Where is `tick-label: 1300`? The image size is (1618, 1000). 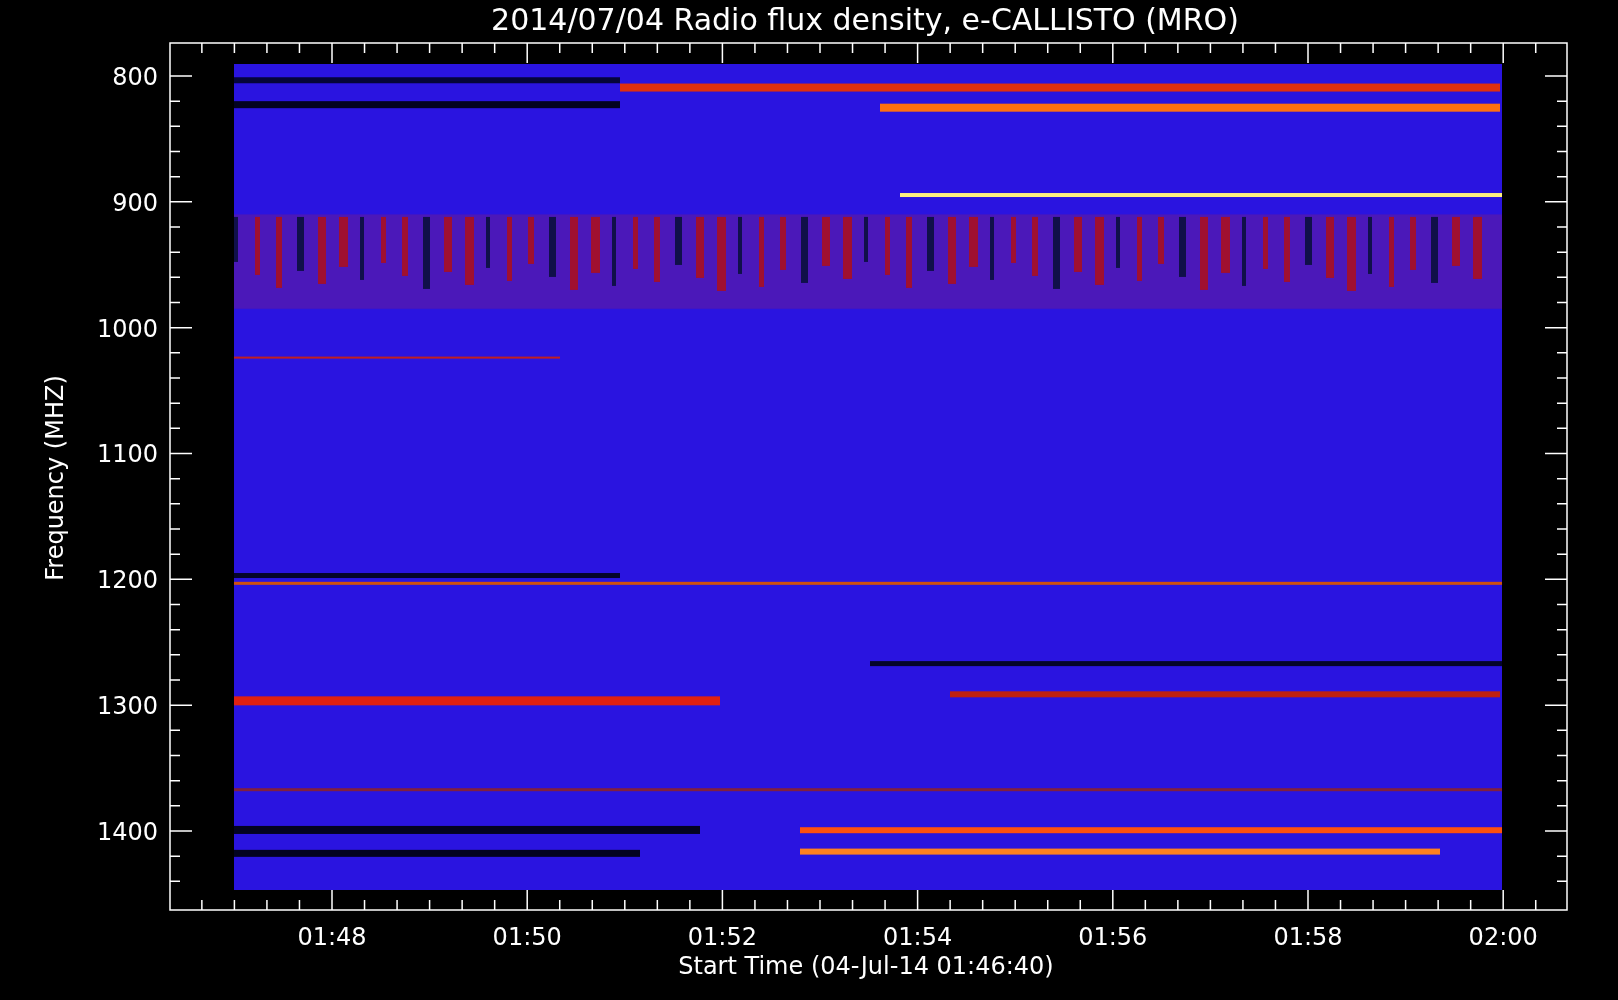
tick-label: 1300 is located at coordinates (127, 706).